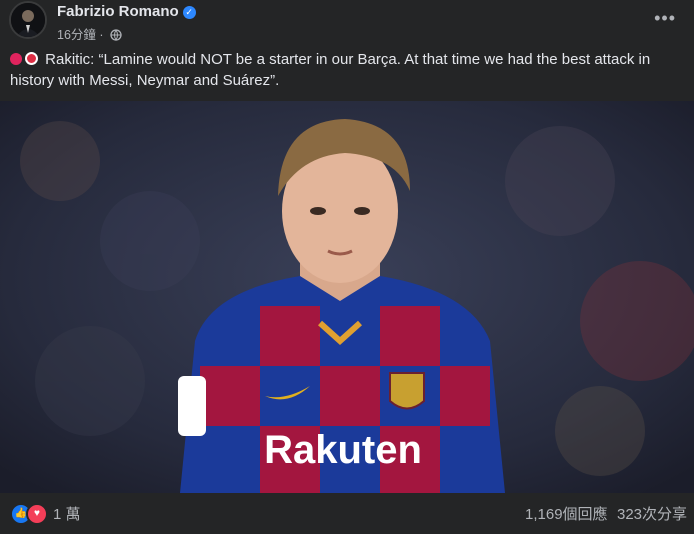 The height and width of the screenshot is (534, 694). What do you see at coordinates (116, 36) in the screenshot?
I see `globe-icon` at bounding box center [116, 36].